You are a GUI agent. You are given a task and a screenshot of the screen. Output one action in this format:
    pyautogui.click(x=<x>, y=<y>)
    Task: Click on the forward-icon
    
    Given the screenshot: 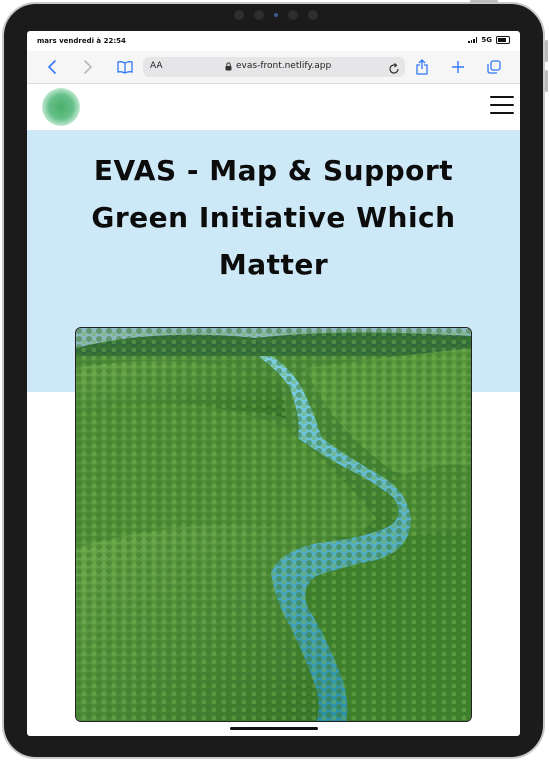 What is the action you would take?
    pyautogui.click(x=88, y=67)
    